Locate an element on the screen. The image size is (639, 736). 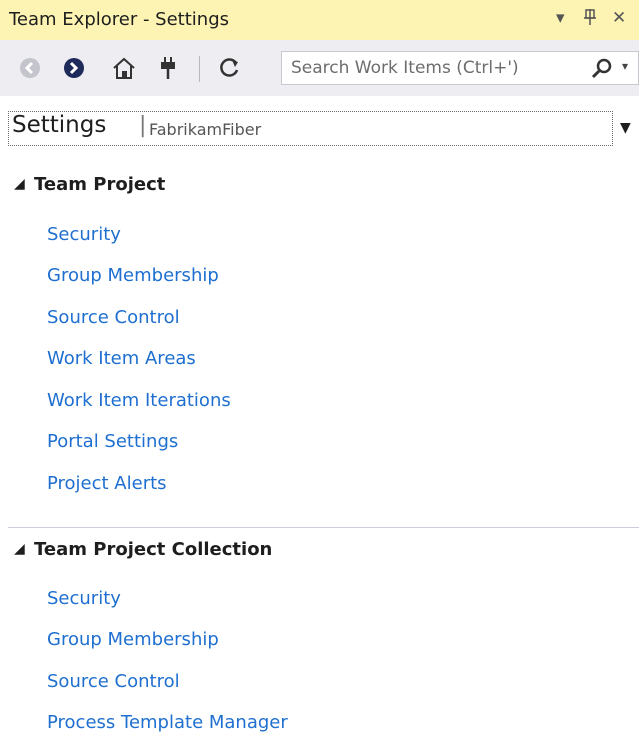
section-team-project-collection-header: ◢ Team Project Collection is located at coordinates (143, 549).